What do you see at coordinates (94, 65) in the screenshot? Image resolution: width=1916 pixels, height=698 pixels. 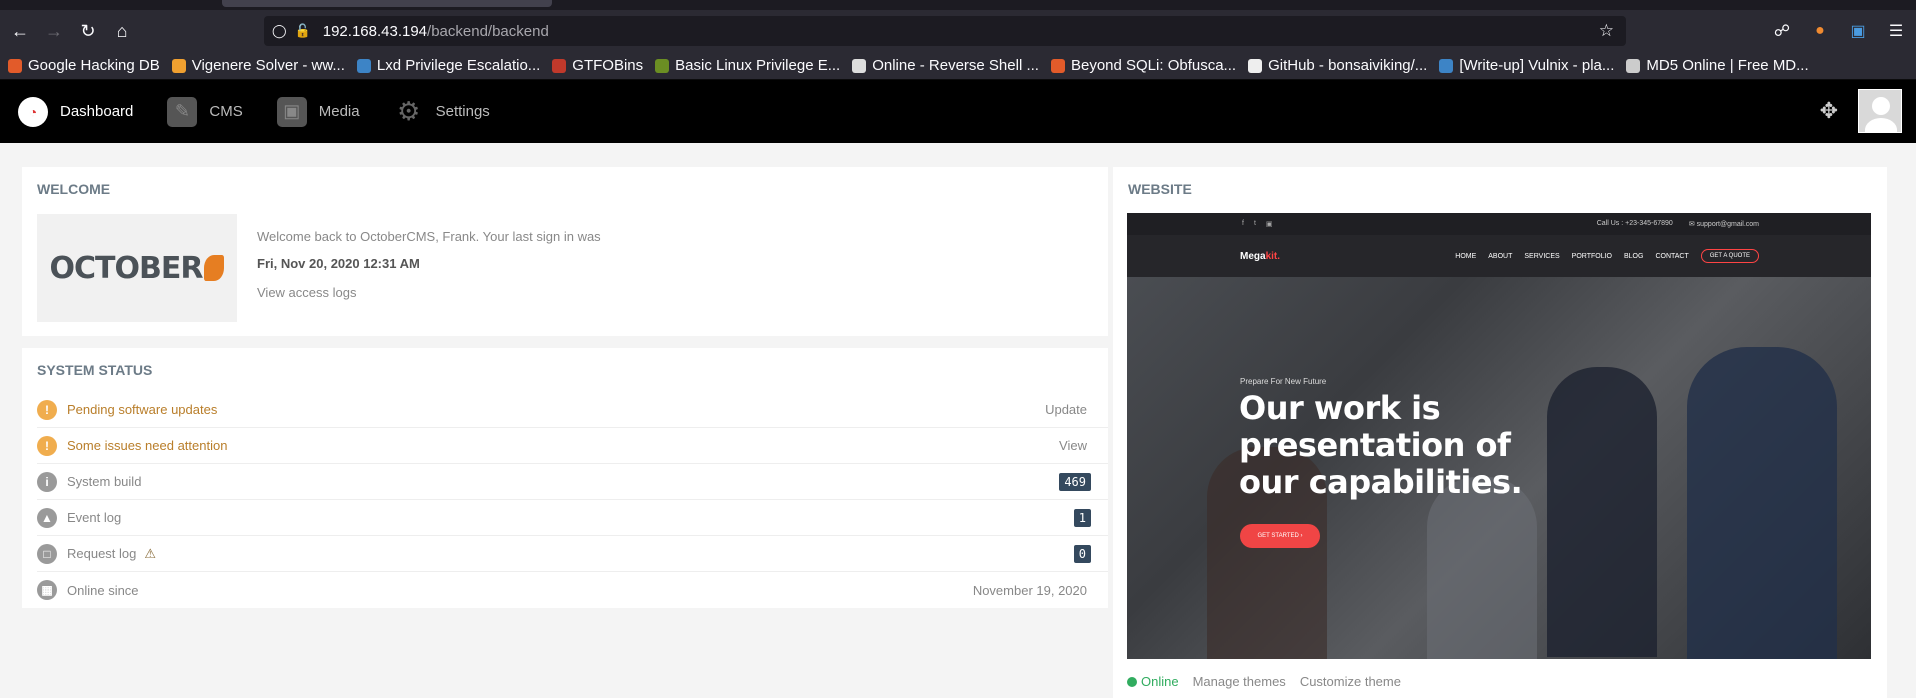 I see `bookmark-label: Google Hacking DB` at bounding box center [94, 65].